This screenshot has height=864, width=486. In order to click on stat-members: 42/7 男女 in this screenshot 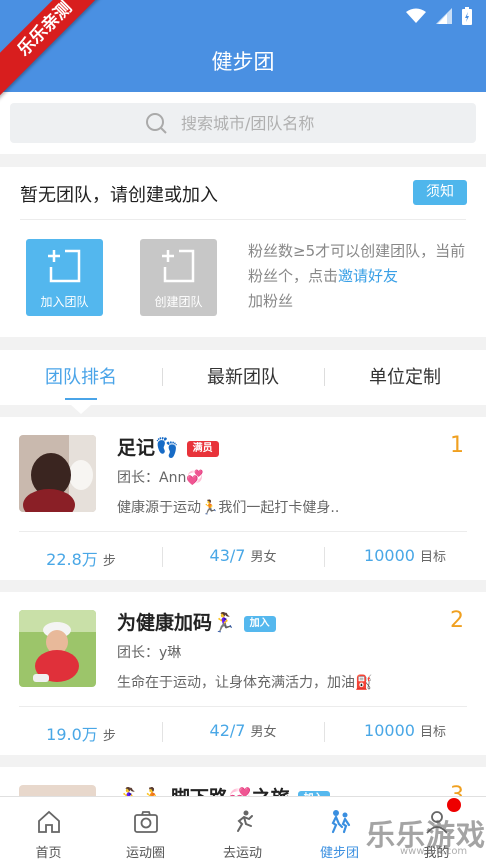, I will do `click(243, 730)`.